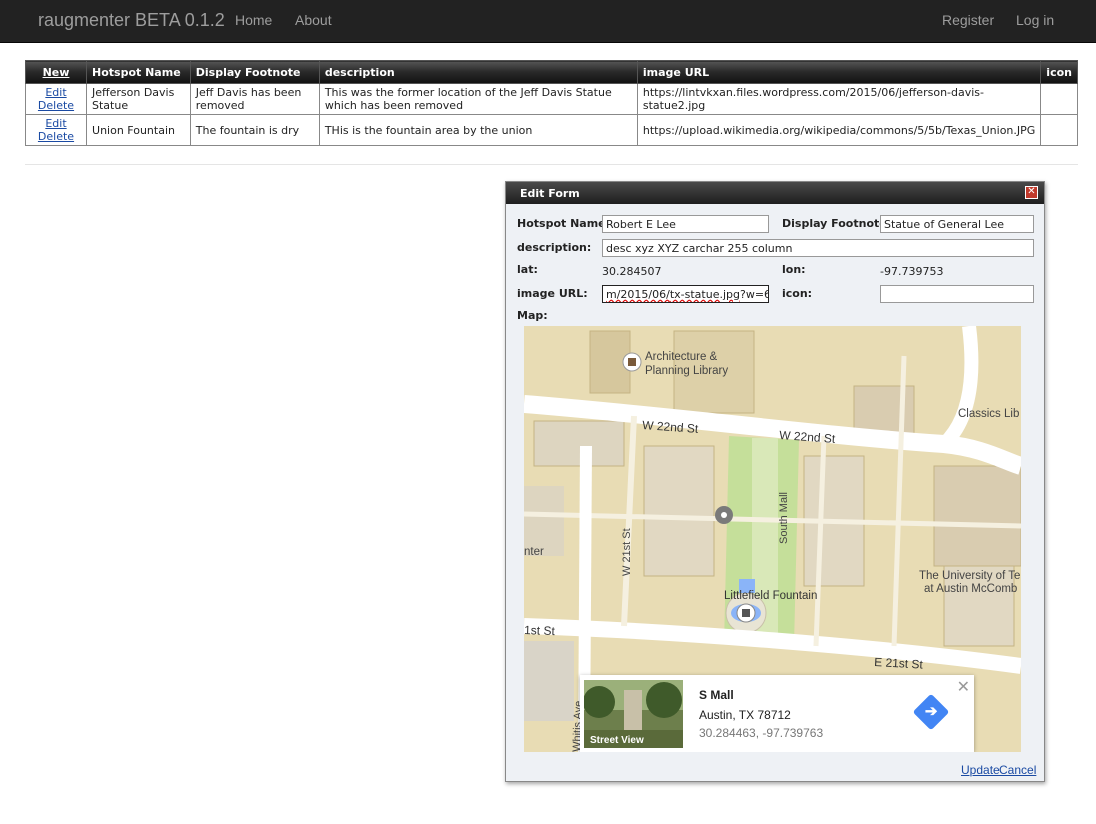 The width and height of the screenshot is (1096, 824). What do you see at coordinates (784, 518) in the screenshot?
I see `map-label: South Mall` at bounding box center [784, 518].